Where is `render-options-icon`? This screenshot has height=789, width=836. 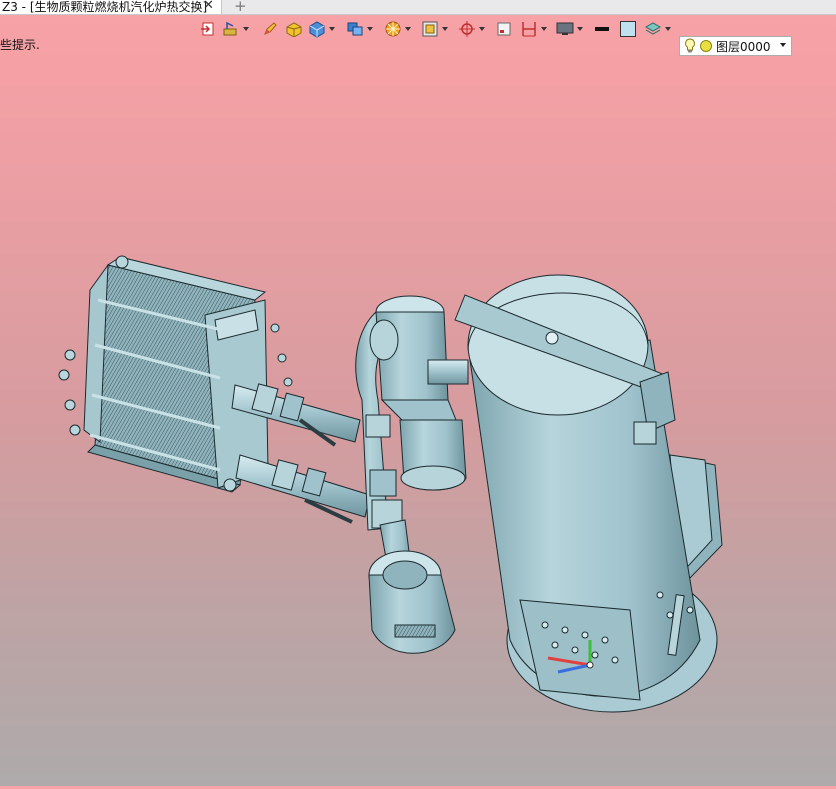 render-options-icon is located at coordinates (397, 29).